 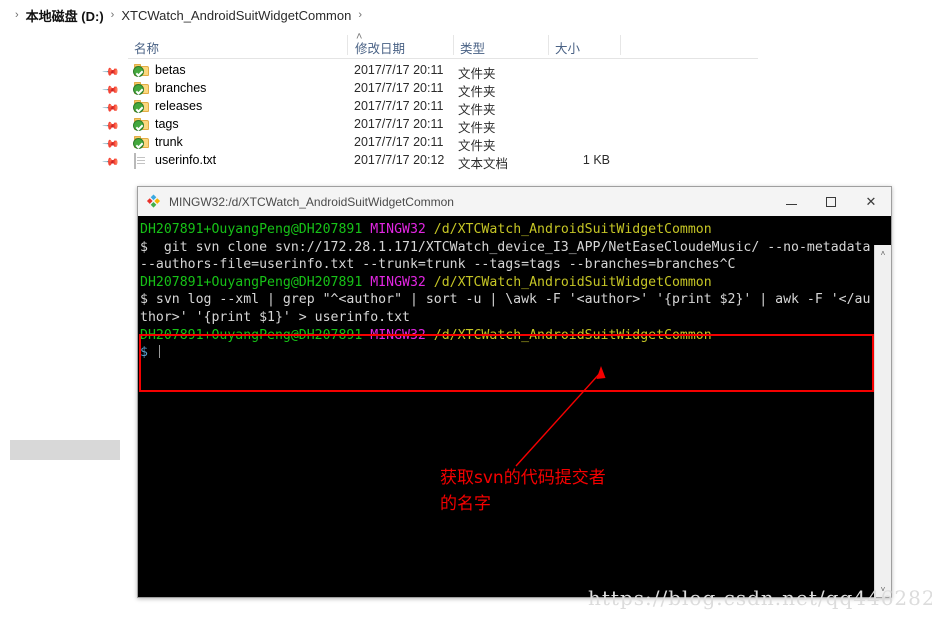 I want to click on close-button: ✕, so click(x=871, y=201).